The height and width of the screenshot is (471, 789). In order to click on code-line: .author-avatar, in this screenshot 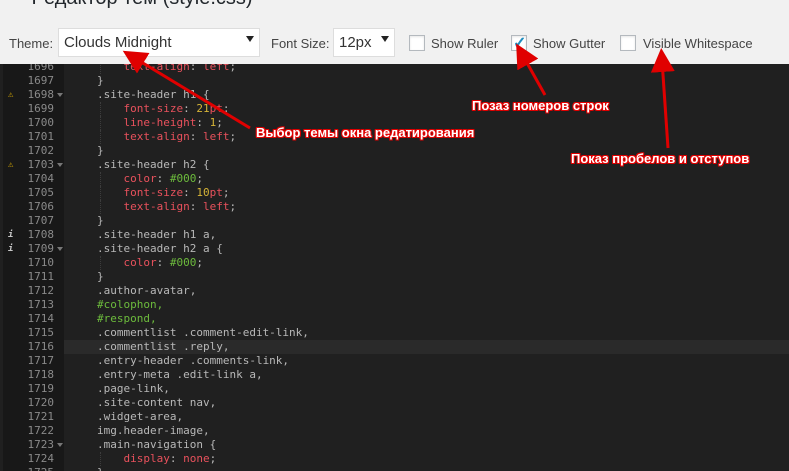, I will do `click(146, 291)`.